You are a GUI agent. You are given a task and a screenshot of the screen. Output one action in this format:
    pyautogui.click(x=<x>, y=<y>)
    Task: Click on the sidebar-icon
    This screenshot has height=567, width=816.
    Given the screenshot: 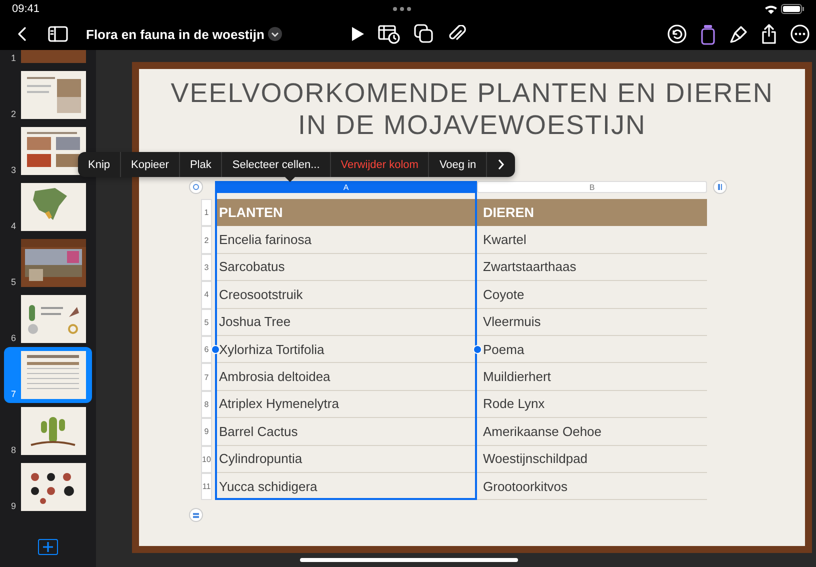 What is the action you would take?
    pyautogui.click(x=58, y=34)
    